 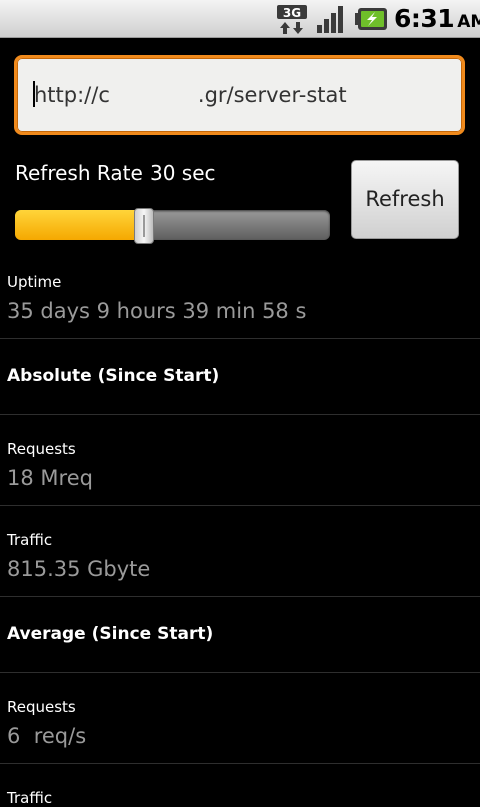 I want to click on server-url-input: http://c .gr/server-stat, so click(x=239, y=95).